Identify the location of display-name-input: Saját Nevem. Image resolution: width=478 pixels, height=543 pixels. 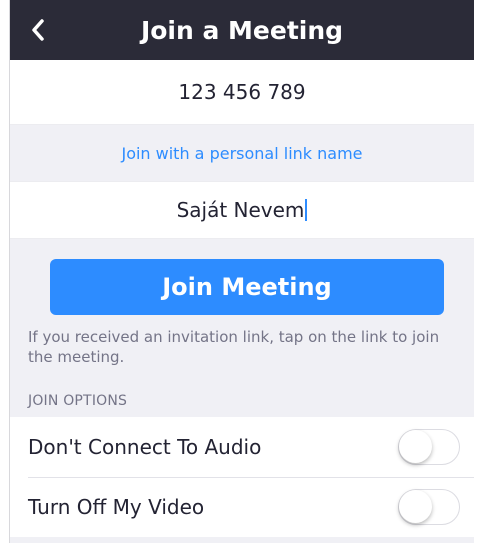
(242, 210).